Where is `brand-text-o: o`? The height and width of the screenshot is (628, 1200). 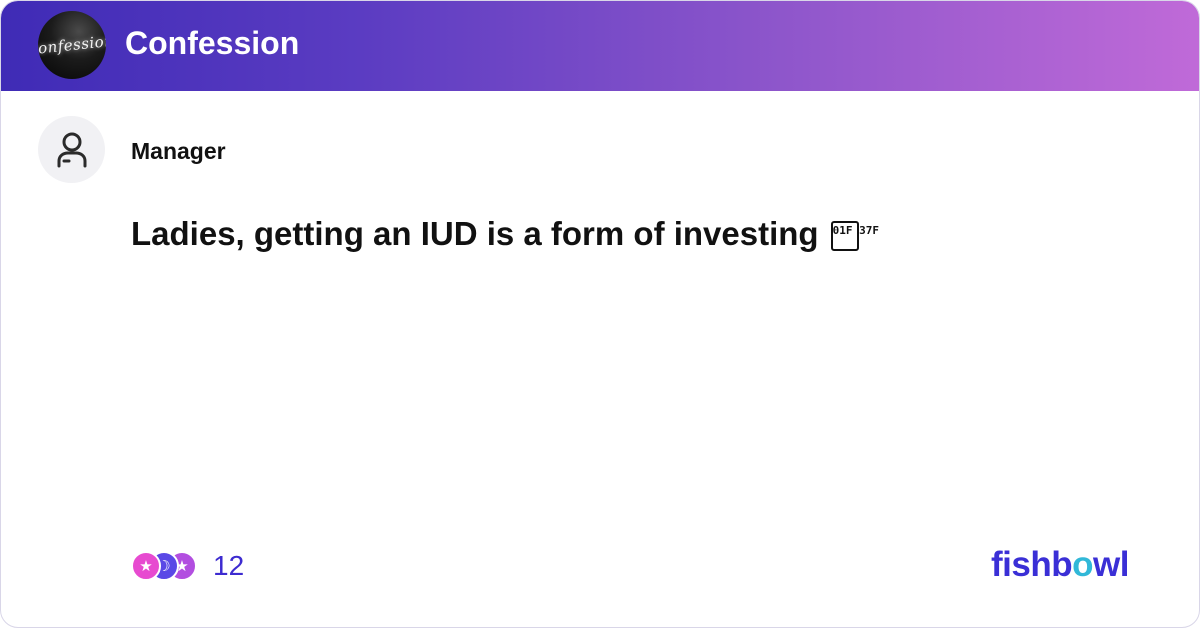 brand-text-o: o is located at coordinates (1082, 564).